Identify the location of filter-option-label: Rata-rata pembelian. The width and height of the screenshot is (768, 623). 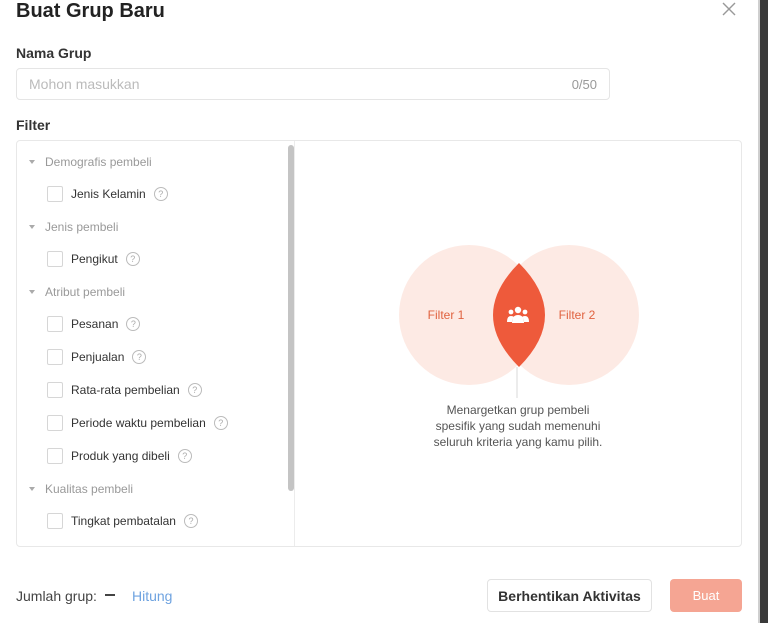
(125, 390).